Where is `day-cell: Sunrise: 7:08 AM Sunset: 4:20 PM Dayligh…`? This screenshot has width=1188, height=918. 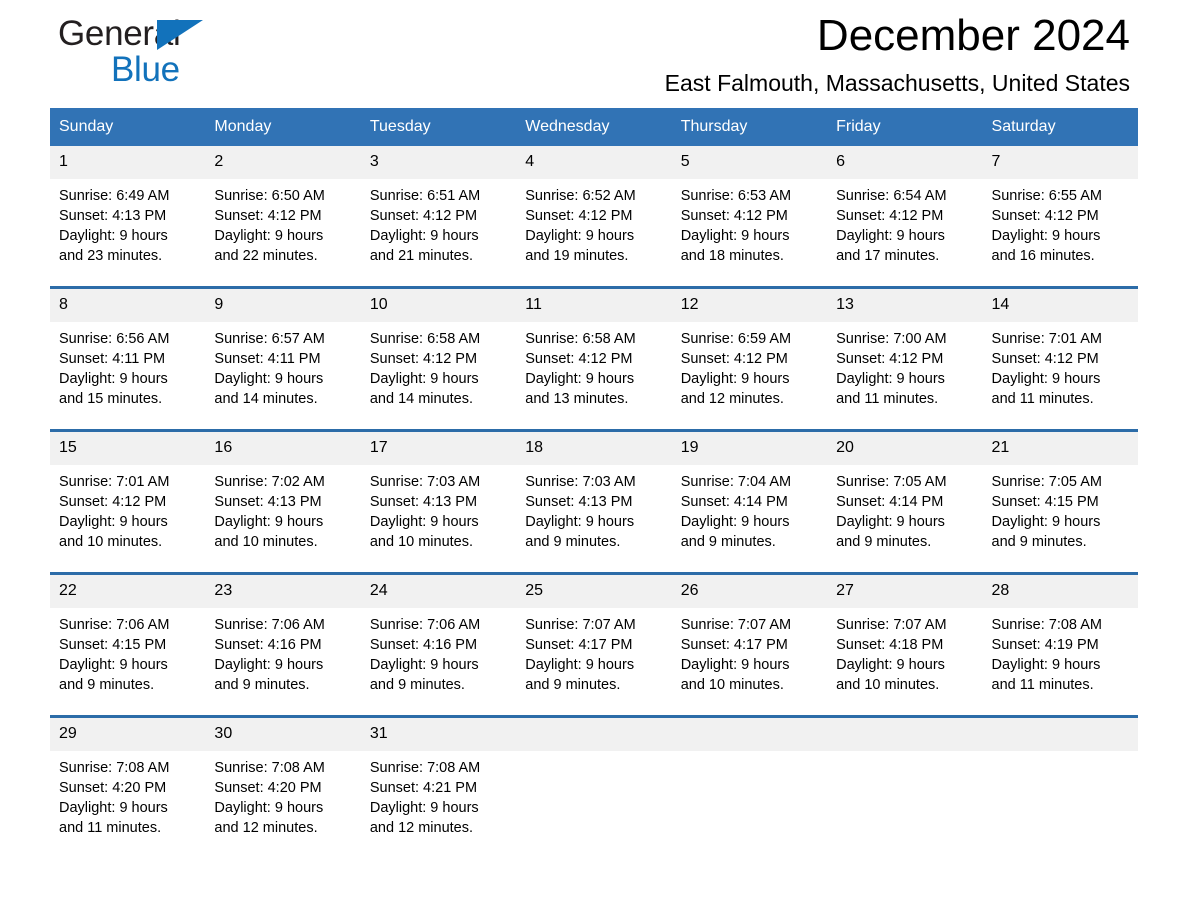
day-cell: Sunrise: 7:08 AM Sunset: 4:20 PM Dayligh… is located at coordinates (283, 804).